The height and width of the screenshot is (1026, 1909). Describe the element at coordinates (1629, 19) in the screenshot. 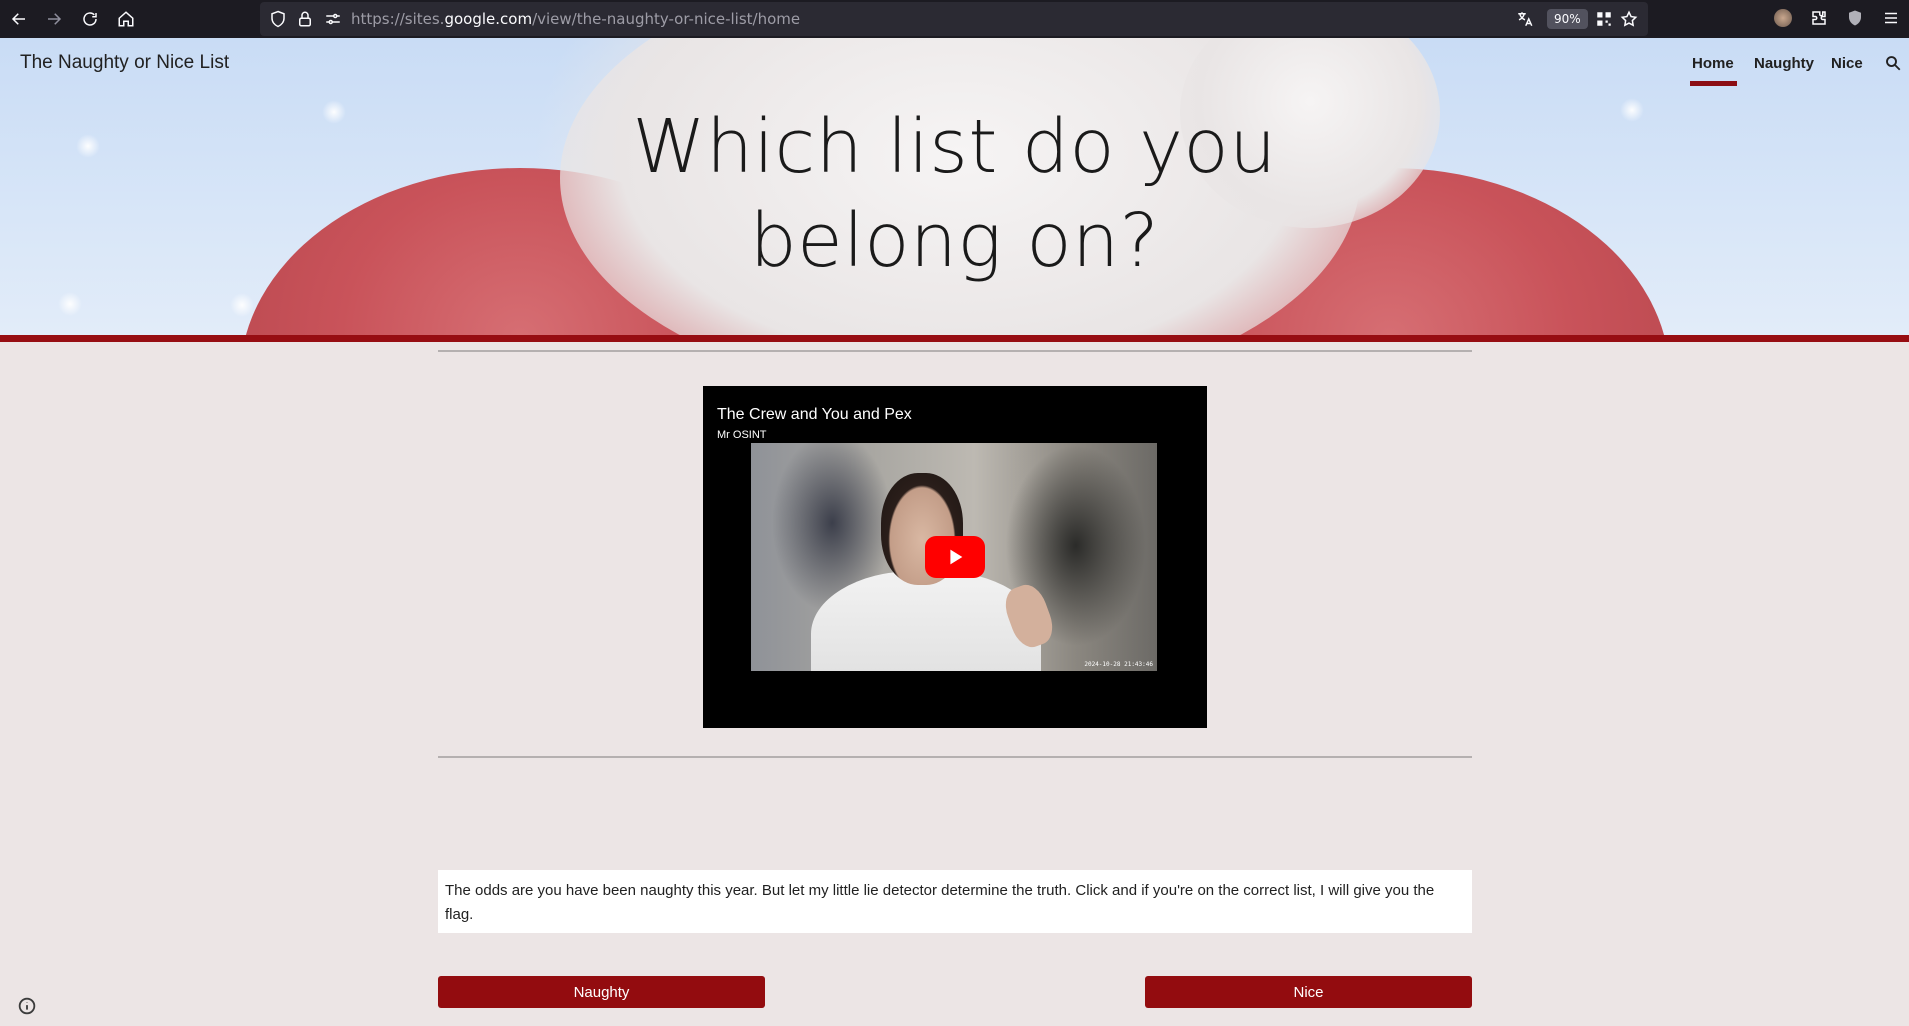

I see `bookmark-star-icon` at that location.